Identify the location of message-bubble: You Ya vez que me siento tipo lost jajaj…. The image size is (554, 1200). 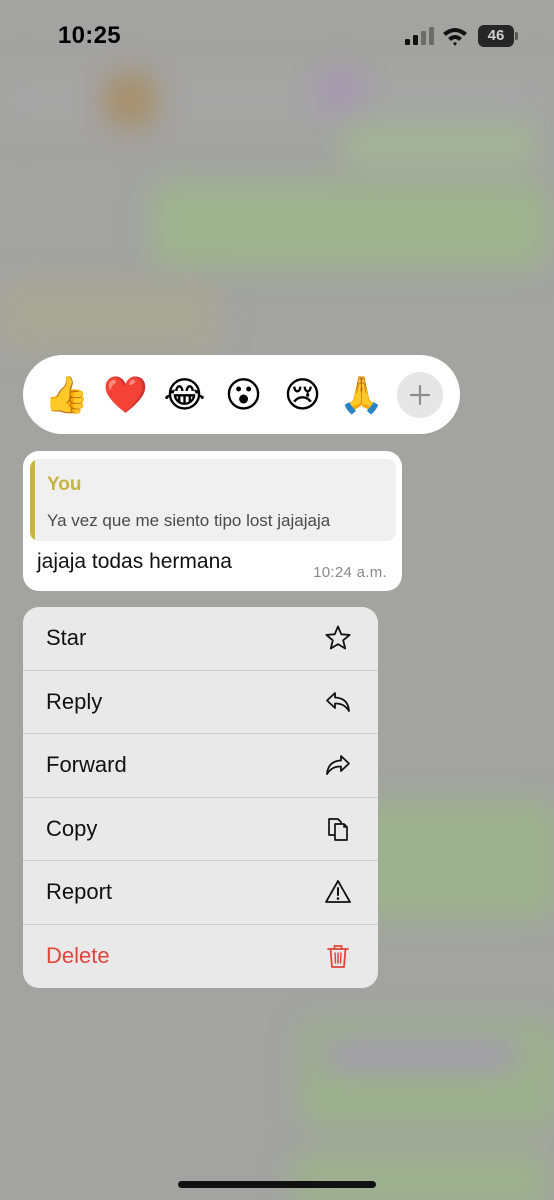
(212, 521).